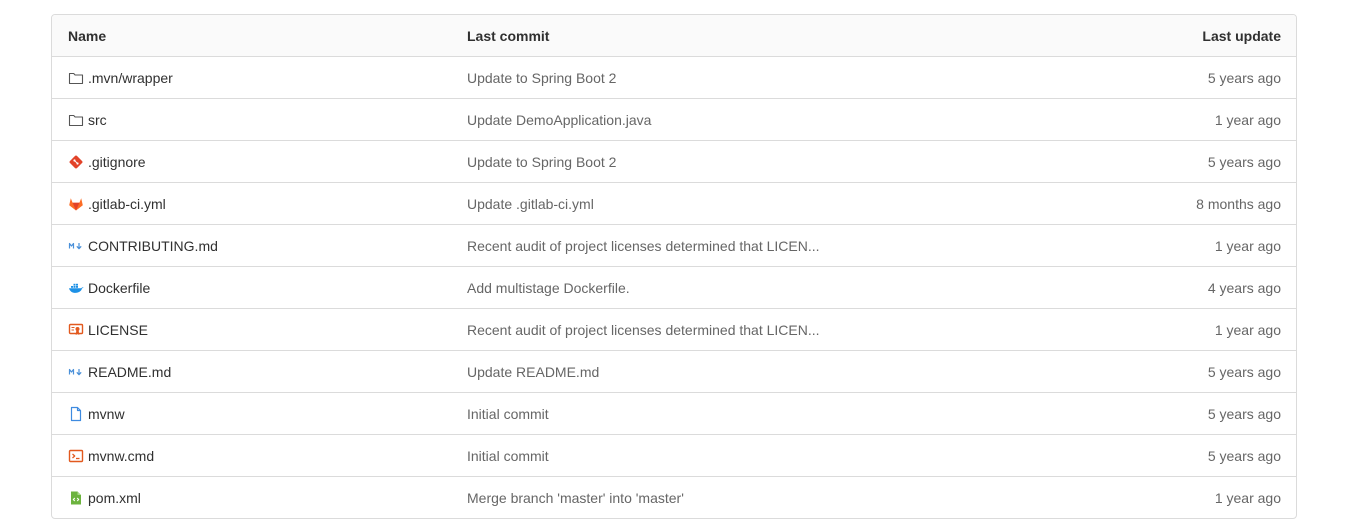  Describe the element at coordinates (1241, 35) in the screenshot. I see `header-last-update: Last update` at that location.